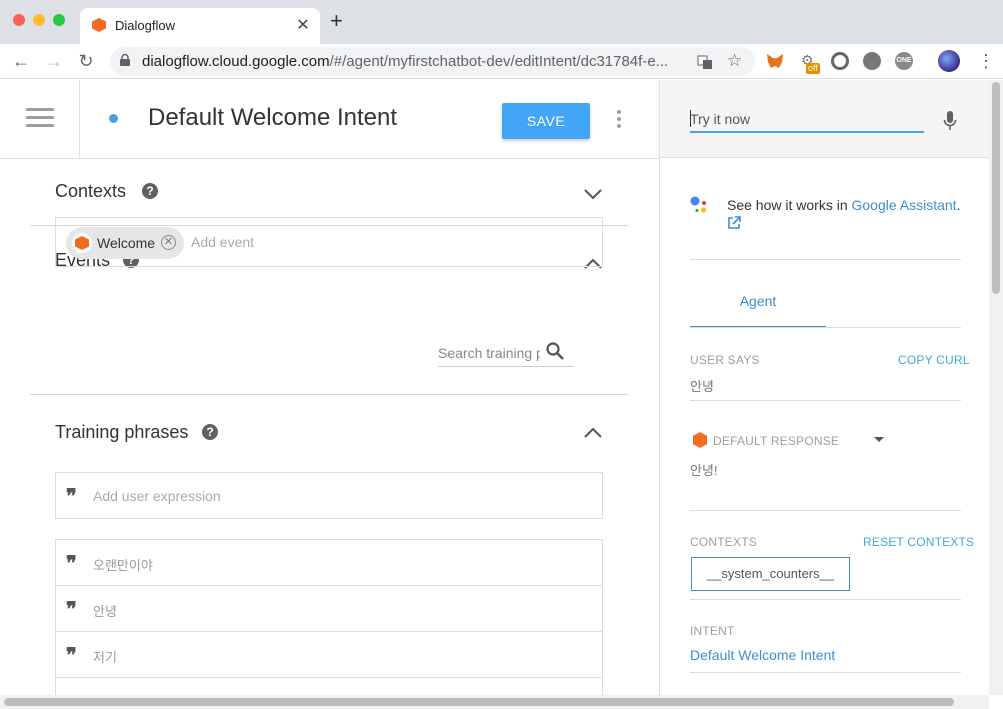 The image size is (1003, 709). I want to click on horizontal-scroll-thumb, so click(479, 702).